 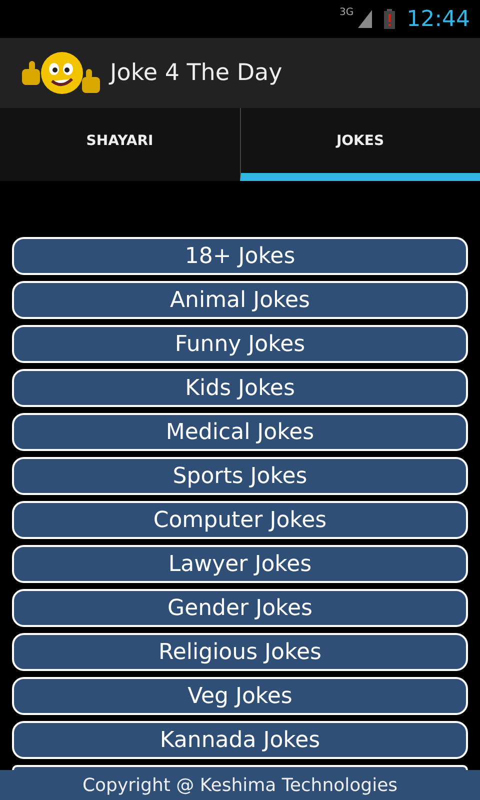 What do you see at coordinates (240, 564) in the screenshot?
I see `category-button: Lawyer Jokes` at bounding box center [240, 564].